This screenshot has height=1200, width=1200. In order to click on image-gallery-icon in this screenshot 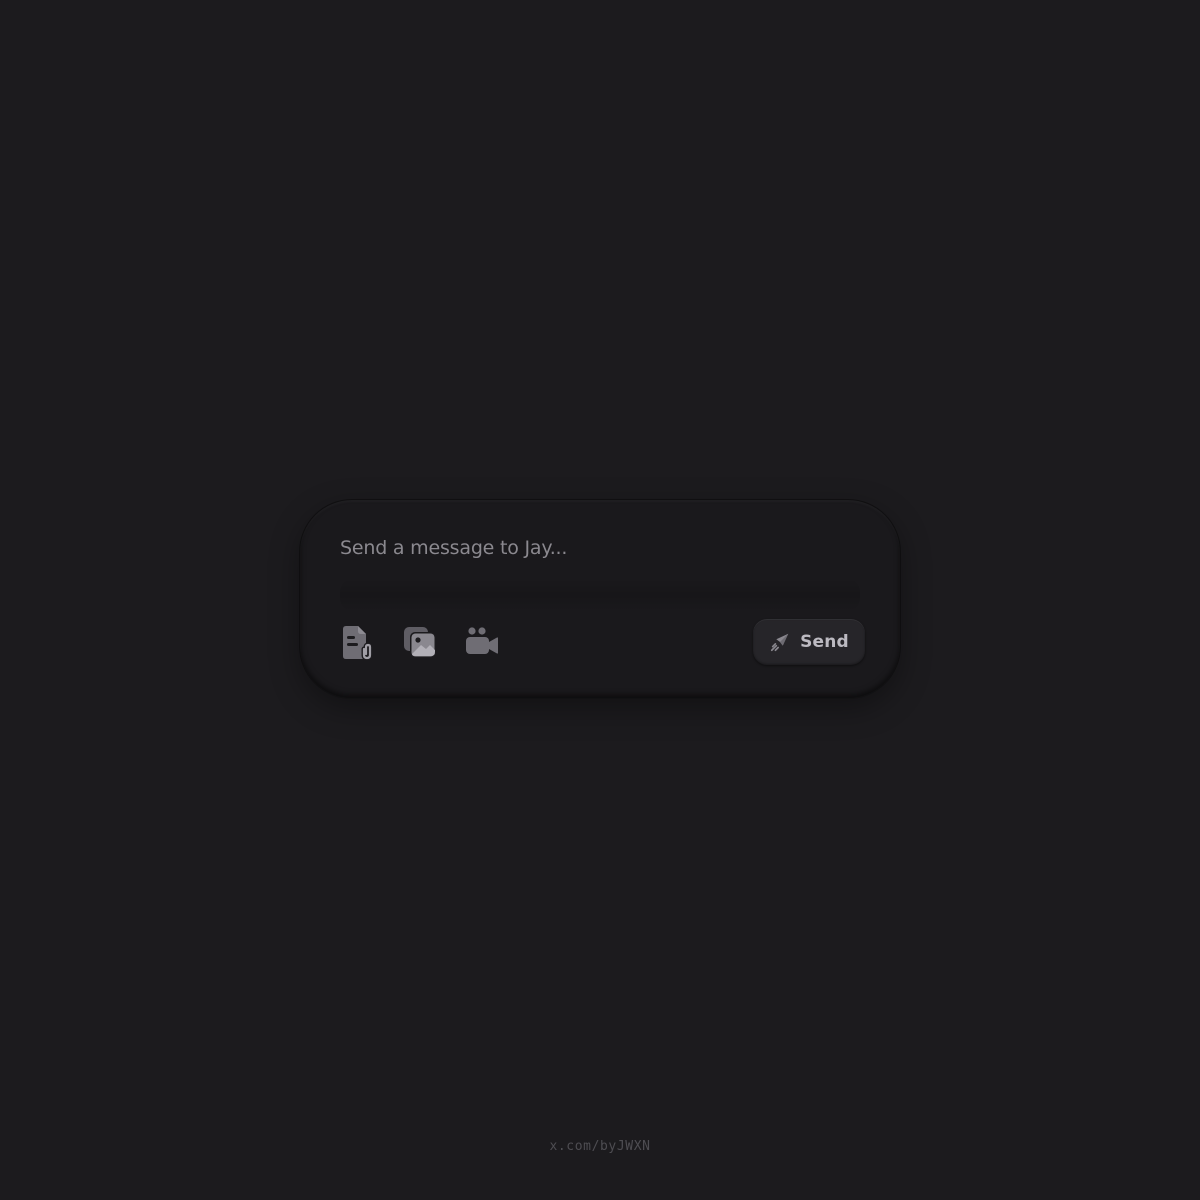, I will do `click(420, 642)`.